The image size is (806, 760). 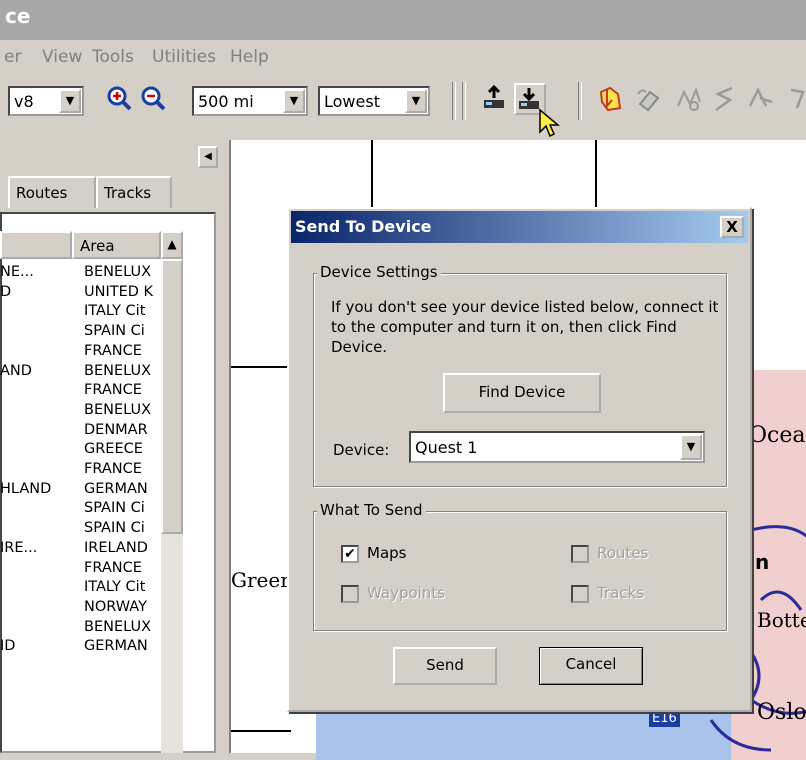 I want to click on map-label-oslo: Oslo, so click(x=781, y=712).